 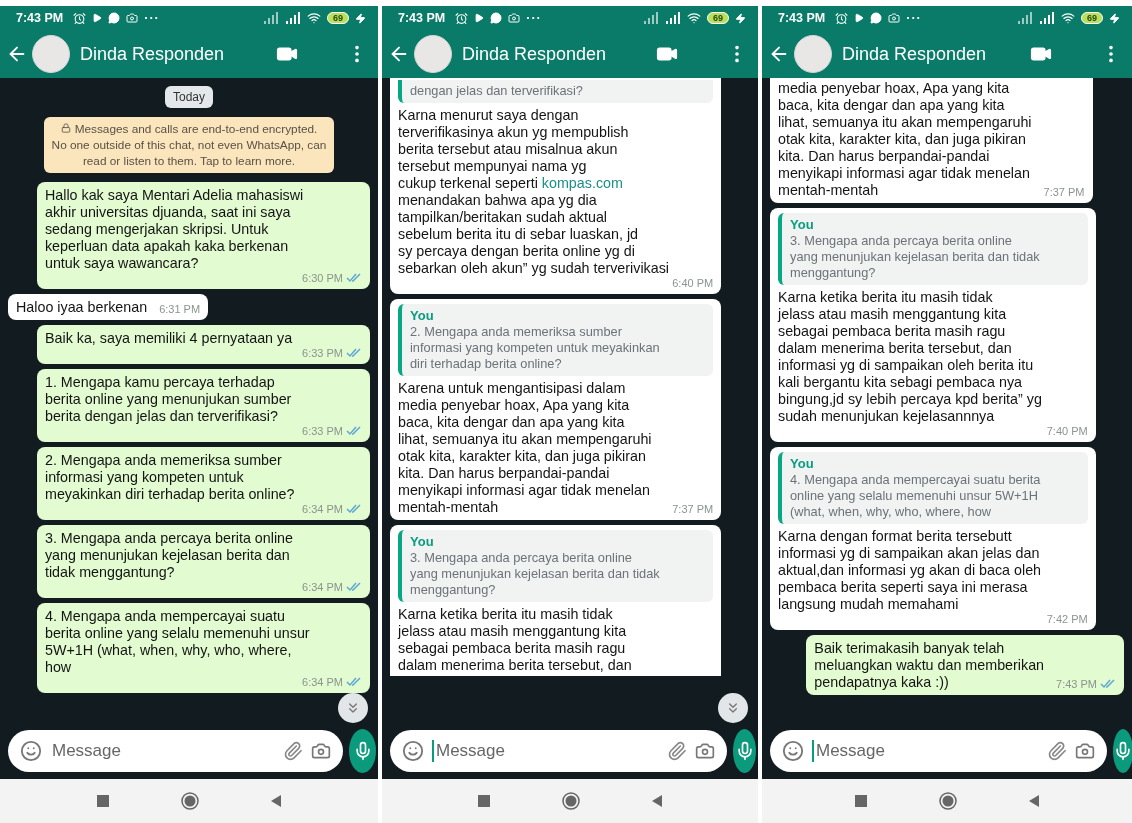 What do you see at coordinates (905, 139) in the screenshot?
I see `message-text: media penyebar hoax, Apa yang kita baca, kita dengar dan apa yang kita lihat, semuanya itu akan mempengaruhi otak kita, karakter kita, dan juga pikiran kita. Dan harus berpandai-pandai menyikapi informasi agar tidak menelan mentah-mentah` at bounding box center [905, 139].